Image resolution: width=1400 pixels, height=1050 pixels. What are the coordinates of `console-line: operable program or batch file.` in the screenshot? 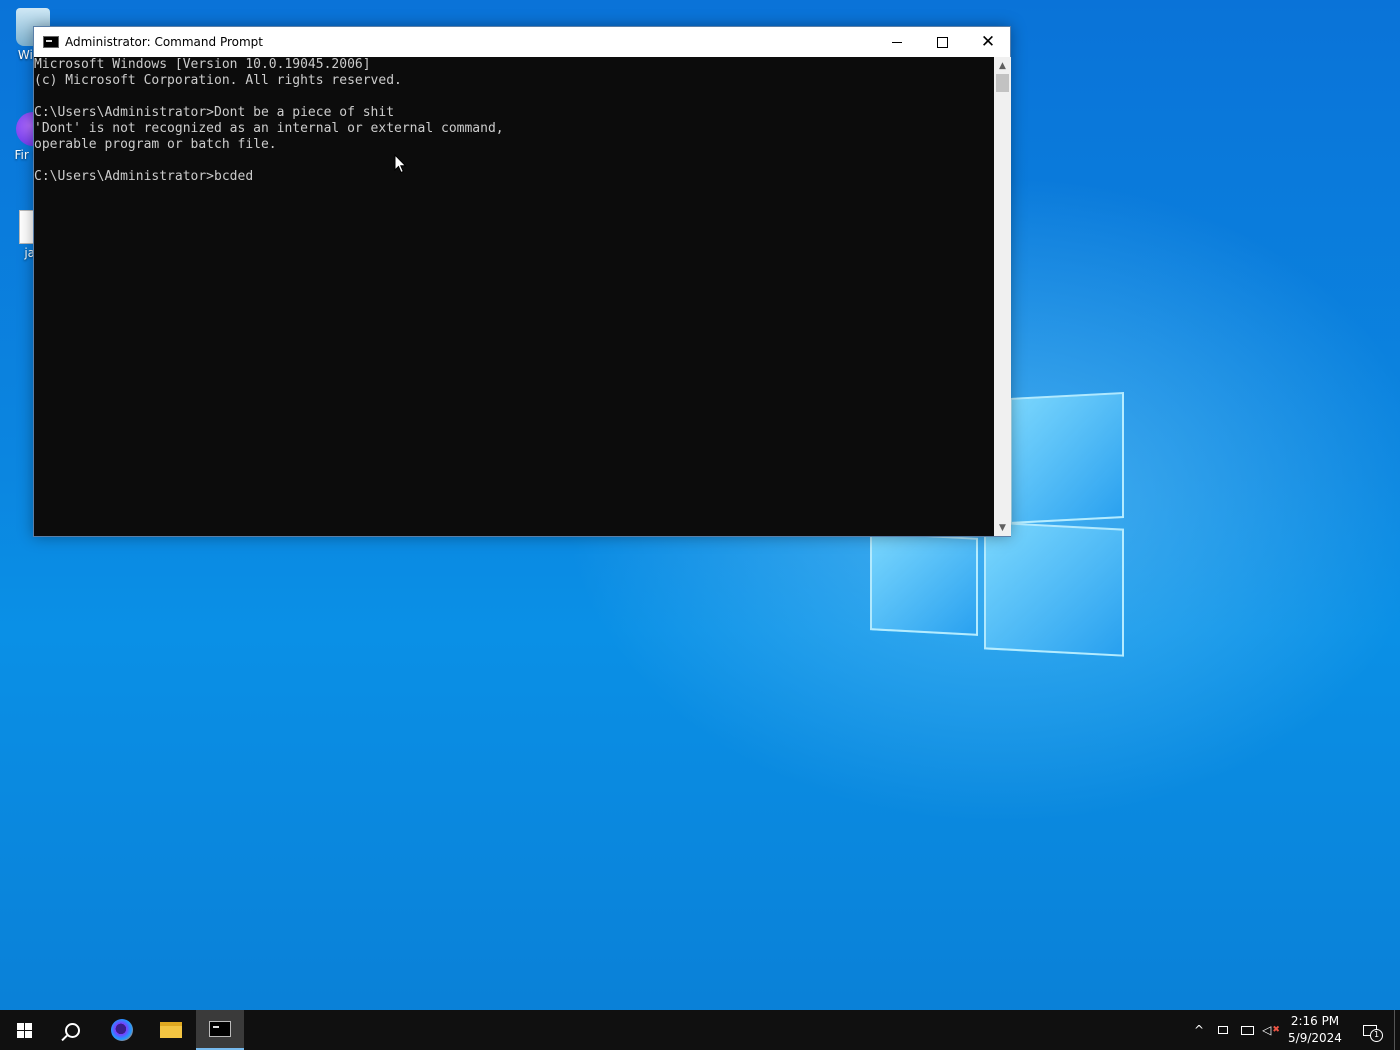 It's located at (155, 144).